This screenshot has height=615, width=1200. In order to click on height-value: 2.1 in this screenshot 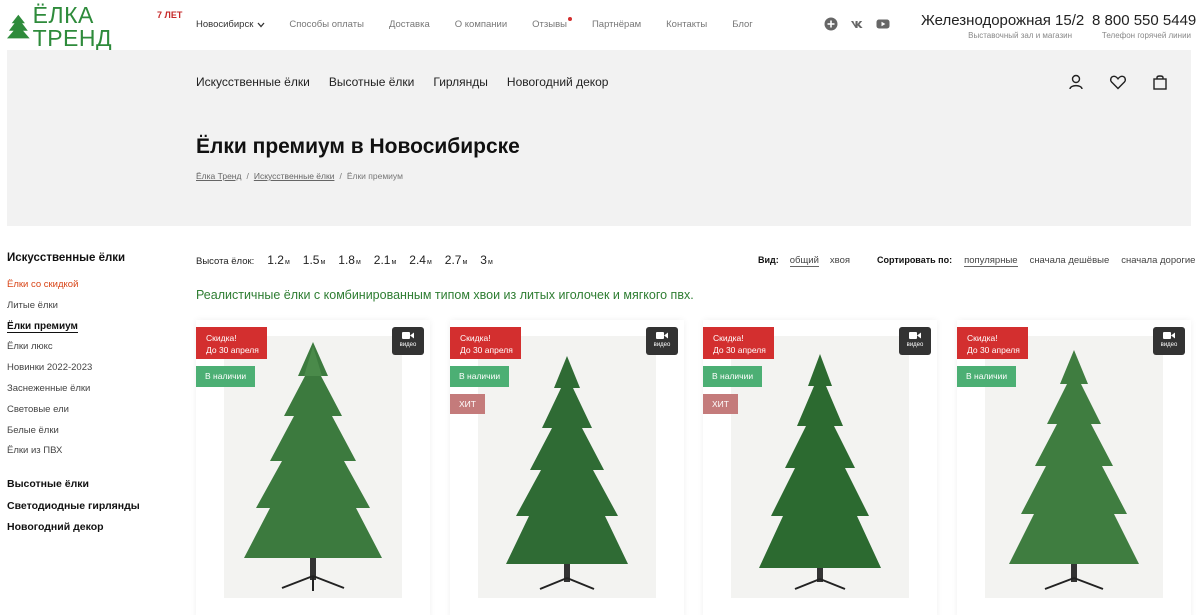, I will do `click(382, 260)`.